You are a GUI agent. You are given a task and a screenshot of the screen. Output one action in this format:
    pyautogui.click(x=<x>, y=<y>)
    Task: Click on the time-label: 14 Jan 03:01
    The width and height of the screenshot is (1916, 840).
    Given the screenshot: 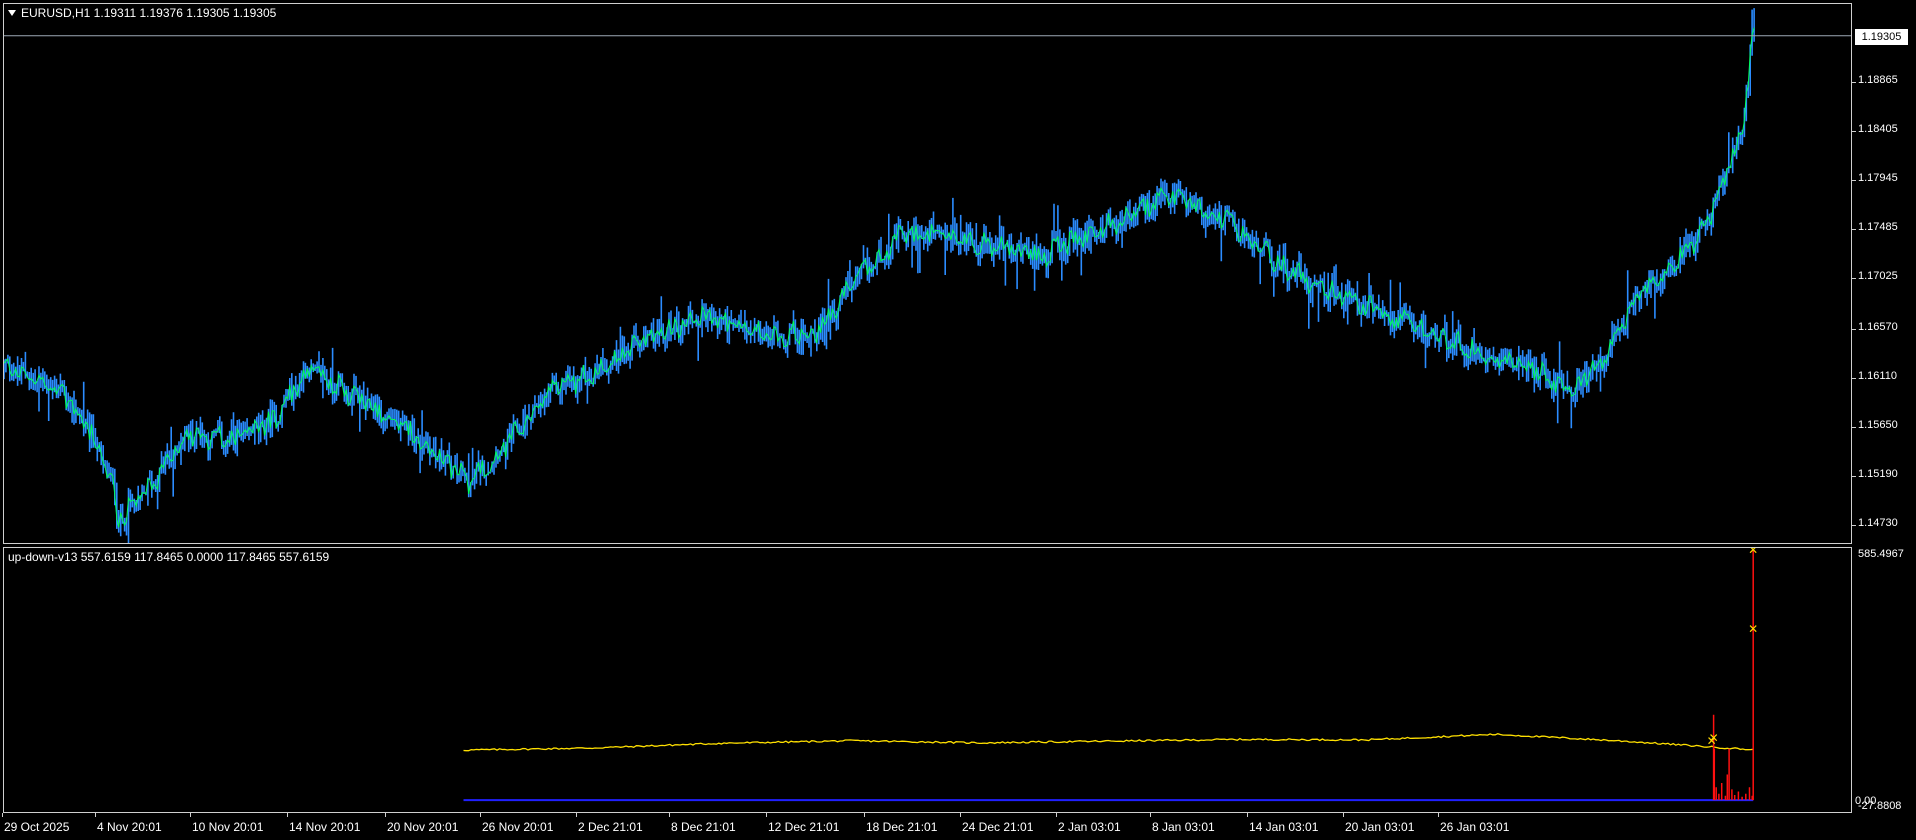 What is the action you would take?
    pyautogui.click(x=1284, y=827)
    